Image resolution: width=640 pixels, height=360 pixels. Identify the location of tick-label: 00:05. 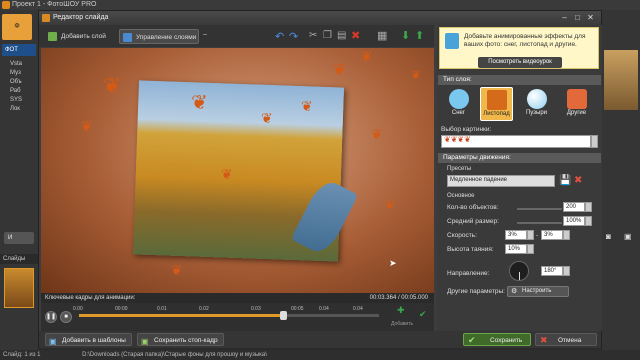
(297, 309).